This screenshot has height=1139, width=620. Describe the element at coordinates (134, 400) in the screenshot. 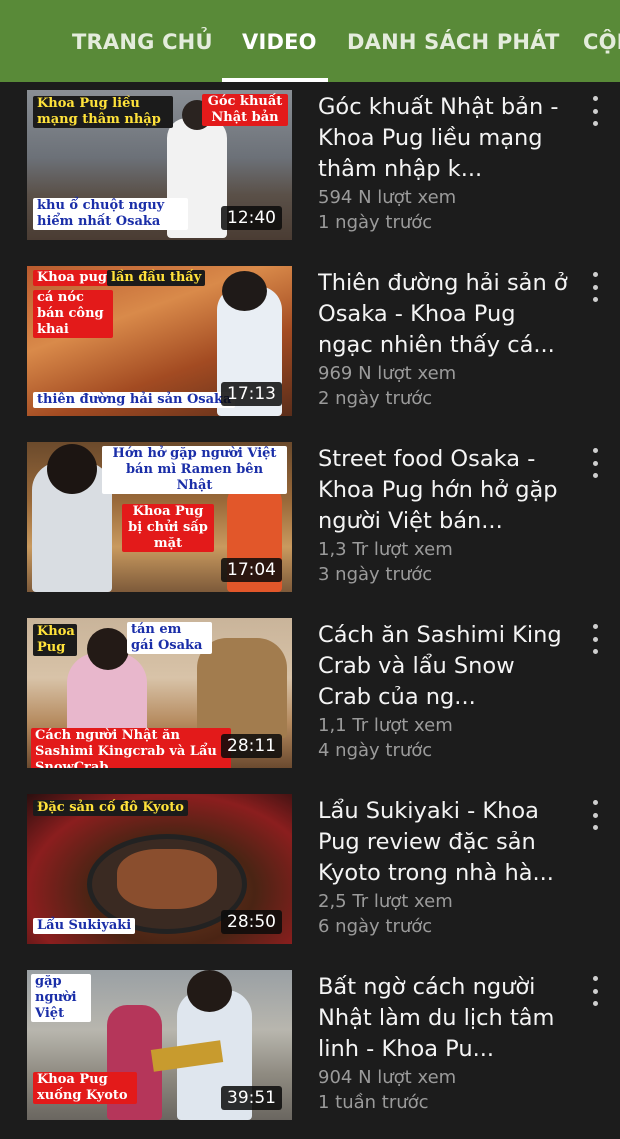

I see `thumbnail-caption: thiên đường hải sản Osaka` at that location.